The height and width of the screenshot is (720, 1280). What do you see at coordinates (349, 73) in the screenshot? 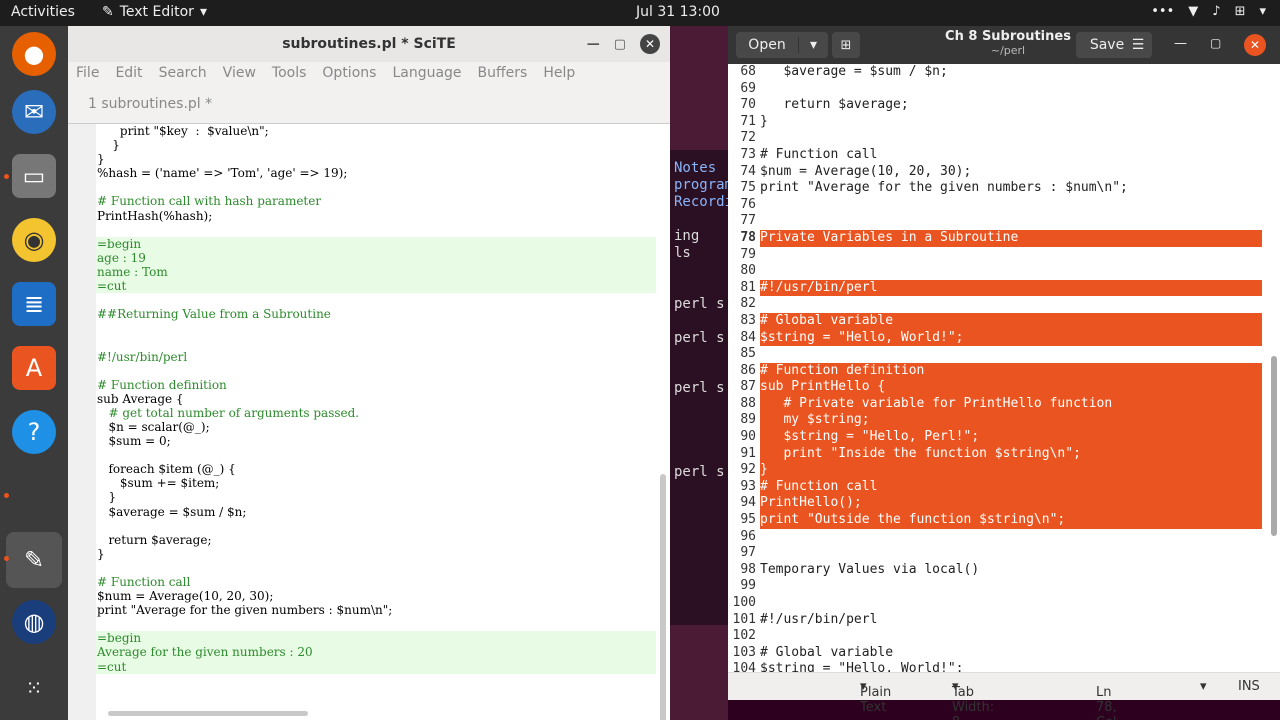
I see `menu-options: Options` at bounding box center [349, 73].